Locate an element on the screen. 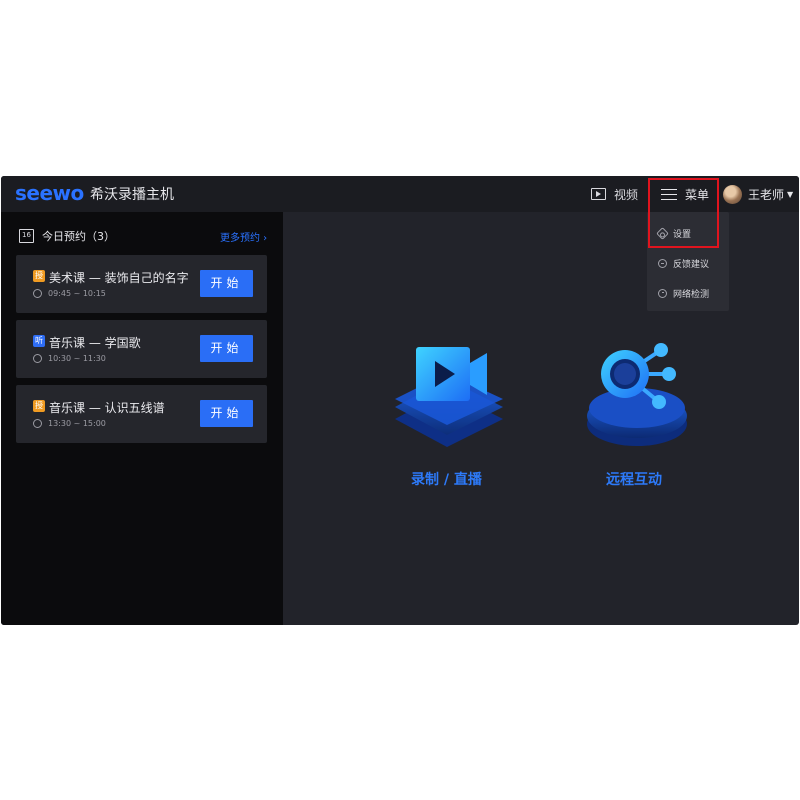 The width and height of the screenshot is (800, 800). course-time: 09:45 ~ 10:15 is located at coordinates (69, 293).